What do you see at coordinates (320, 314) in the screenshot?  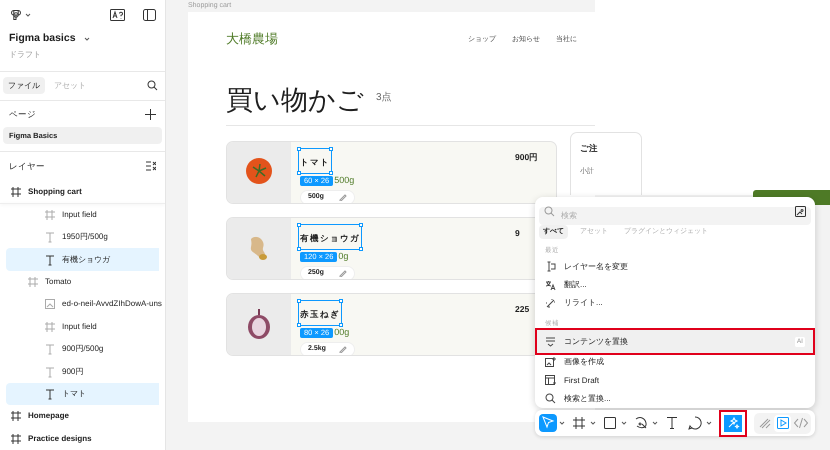 I see `product-name: 赤玉ねぎ` at bounding box center [320, 314].